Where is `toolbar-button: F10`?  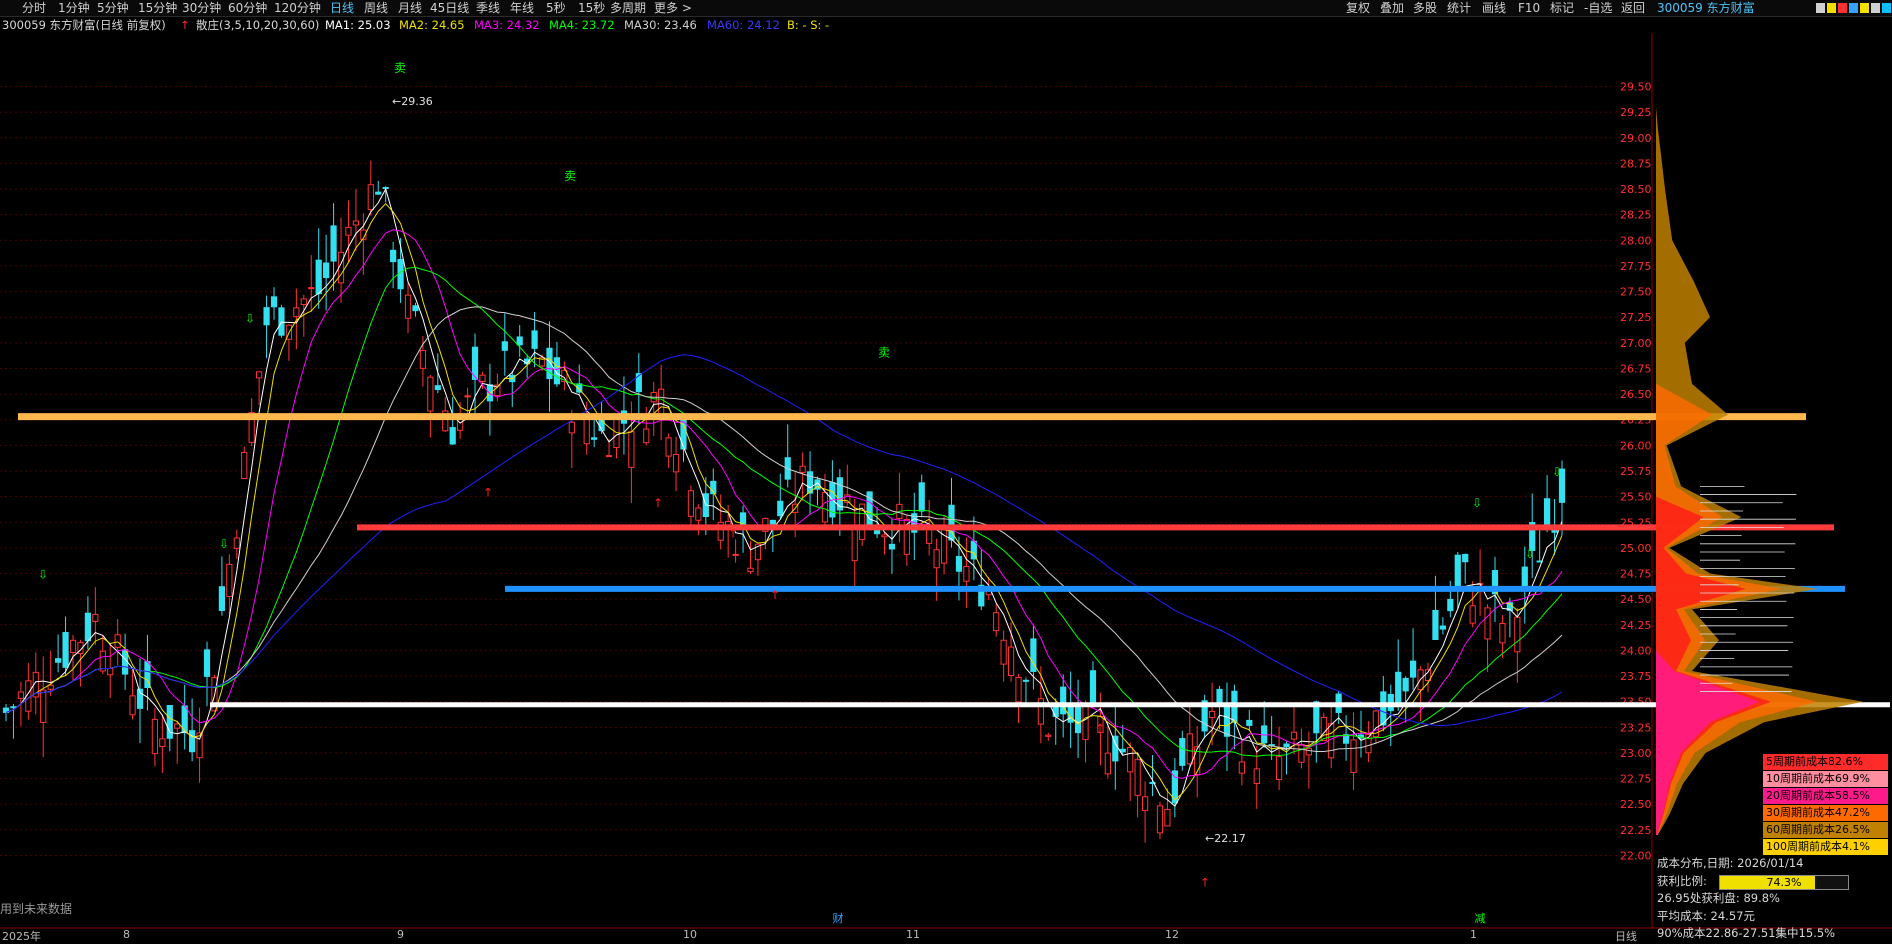
toolbar-button: F10 is located at coordinates (1529, 8).